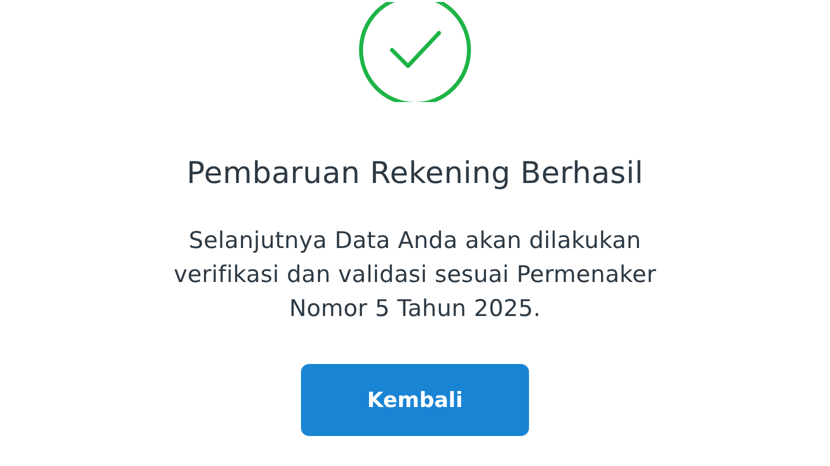  What do you see at coordinates (415, 275) in the screenshot?
I see `message-text: verifikasi dan validasi sesuai Permenaker` at bounding box center [415, 275].